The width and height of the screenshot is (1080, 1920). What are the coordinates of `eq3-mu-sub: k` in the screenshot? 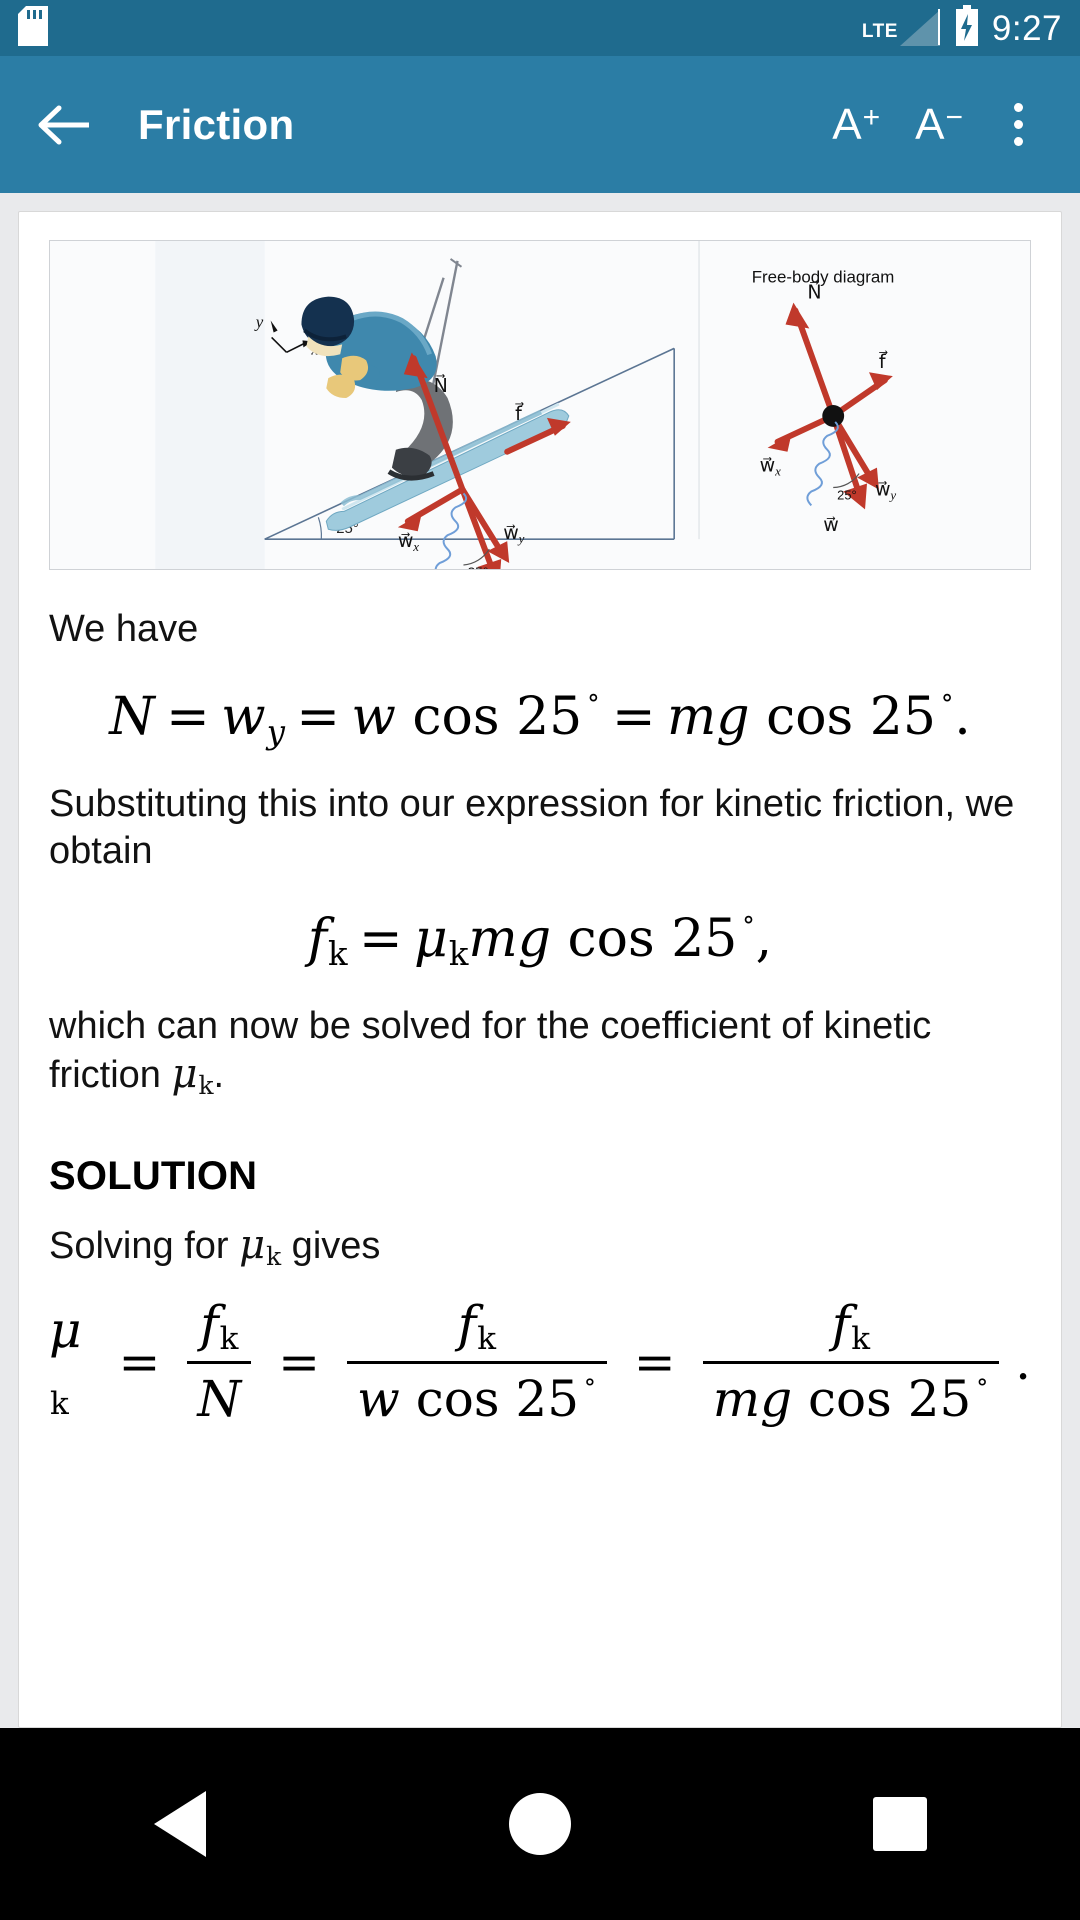 It's located at (59, 1403).